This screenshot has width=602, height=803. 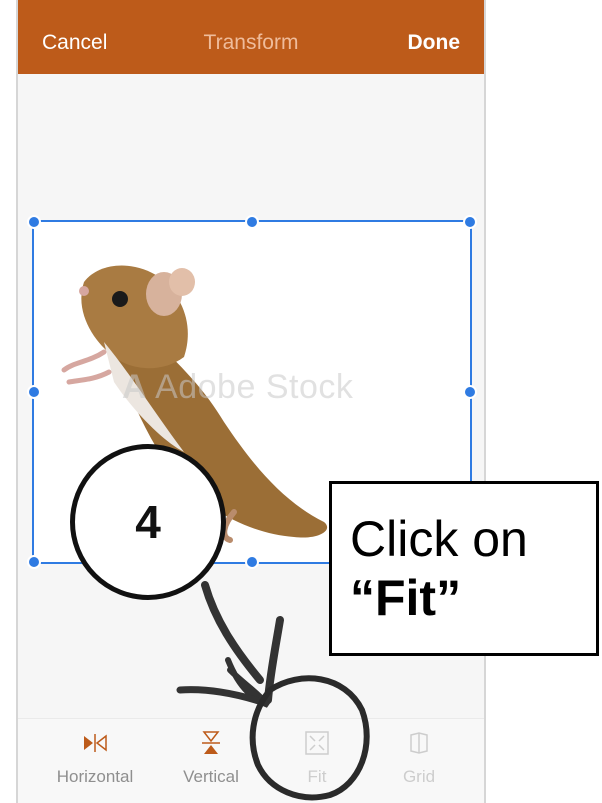 I want to click on tool-grid: Grid, so click(x=419, y=758).